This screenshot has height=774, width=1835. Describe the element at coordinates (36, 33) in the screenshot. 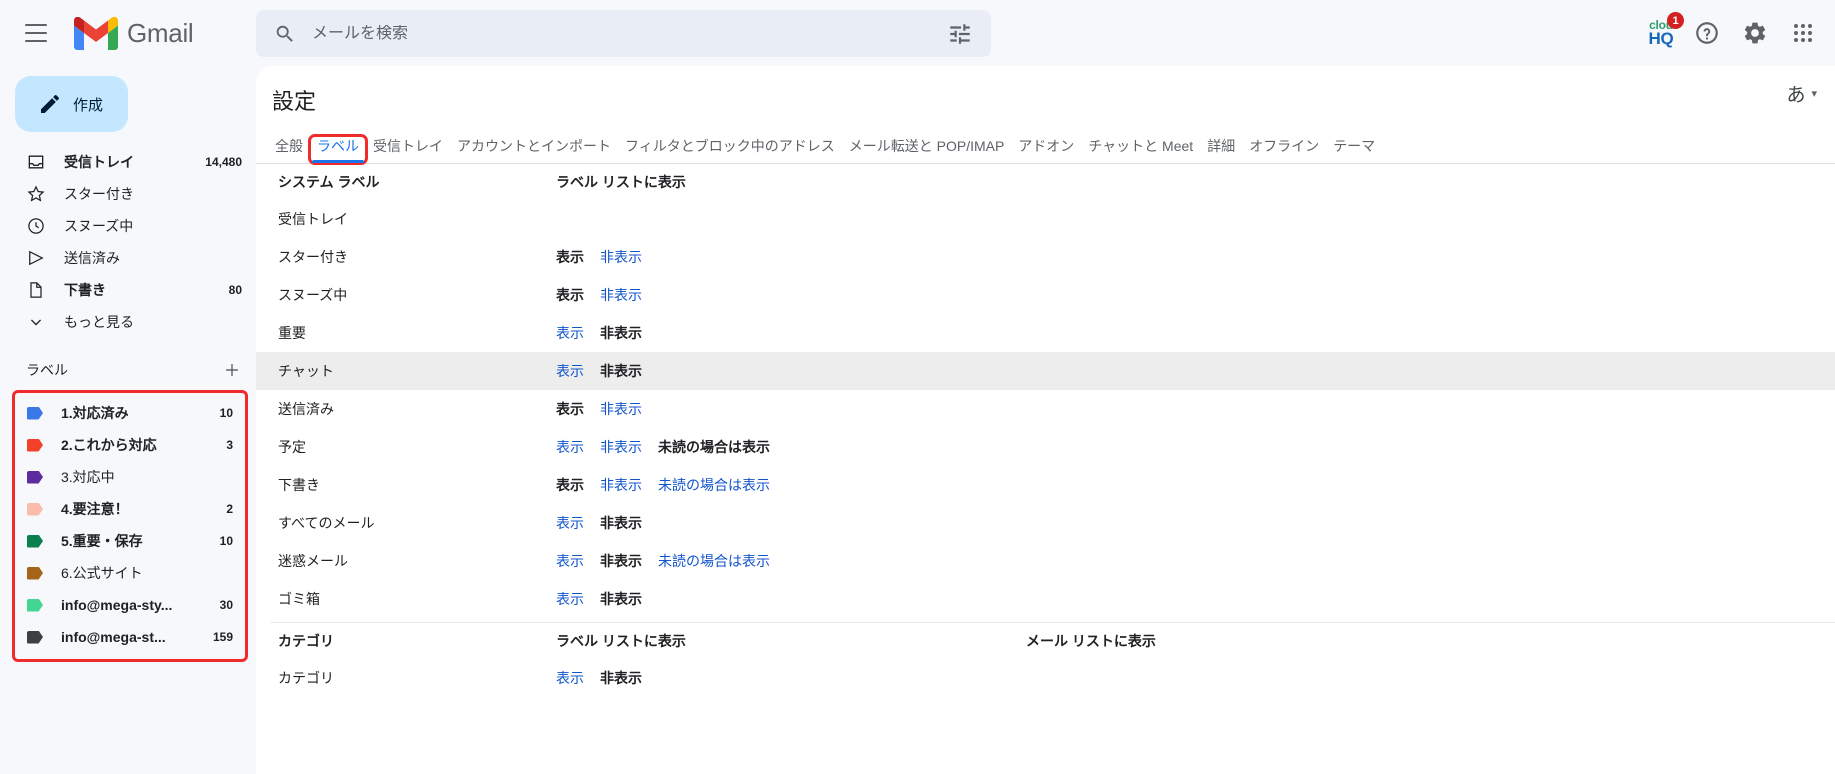

I see `hamburger-icon` at that location.